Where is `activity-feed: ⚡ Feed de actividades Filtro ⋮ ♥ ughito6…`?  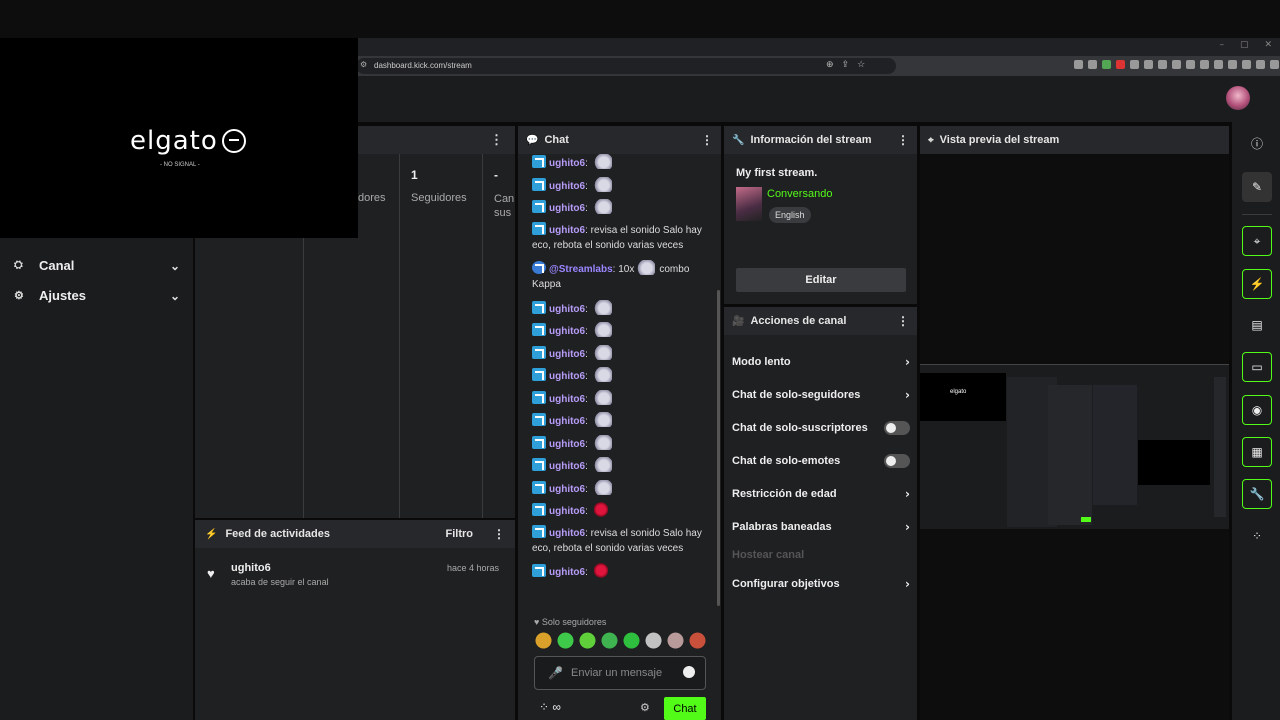
activity-feed: ⚡ Feed de actividades Filtro ⋮ ♥ ughito6… is located at coordinates (355, 620).